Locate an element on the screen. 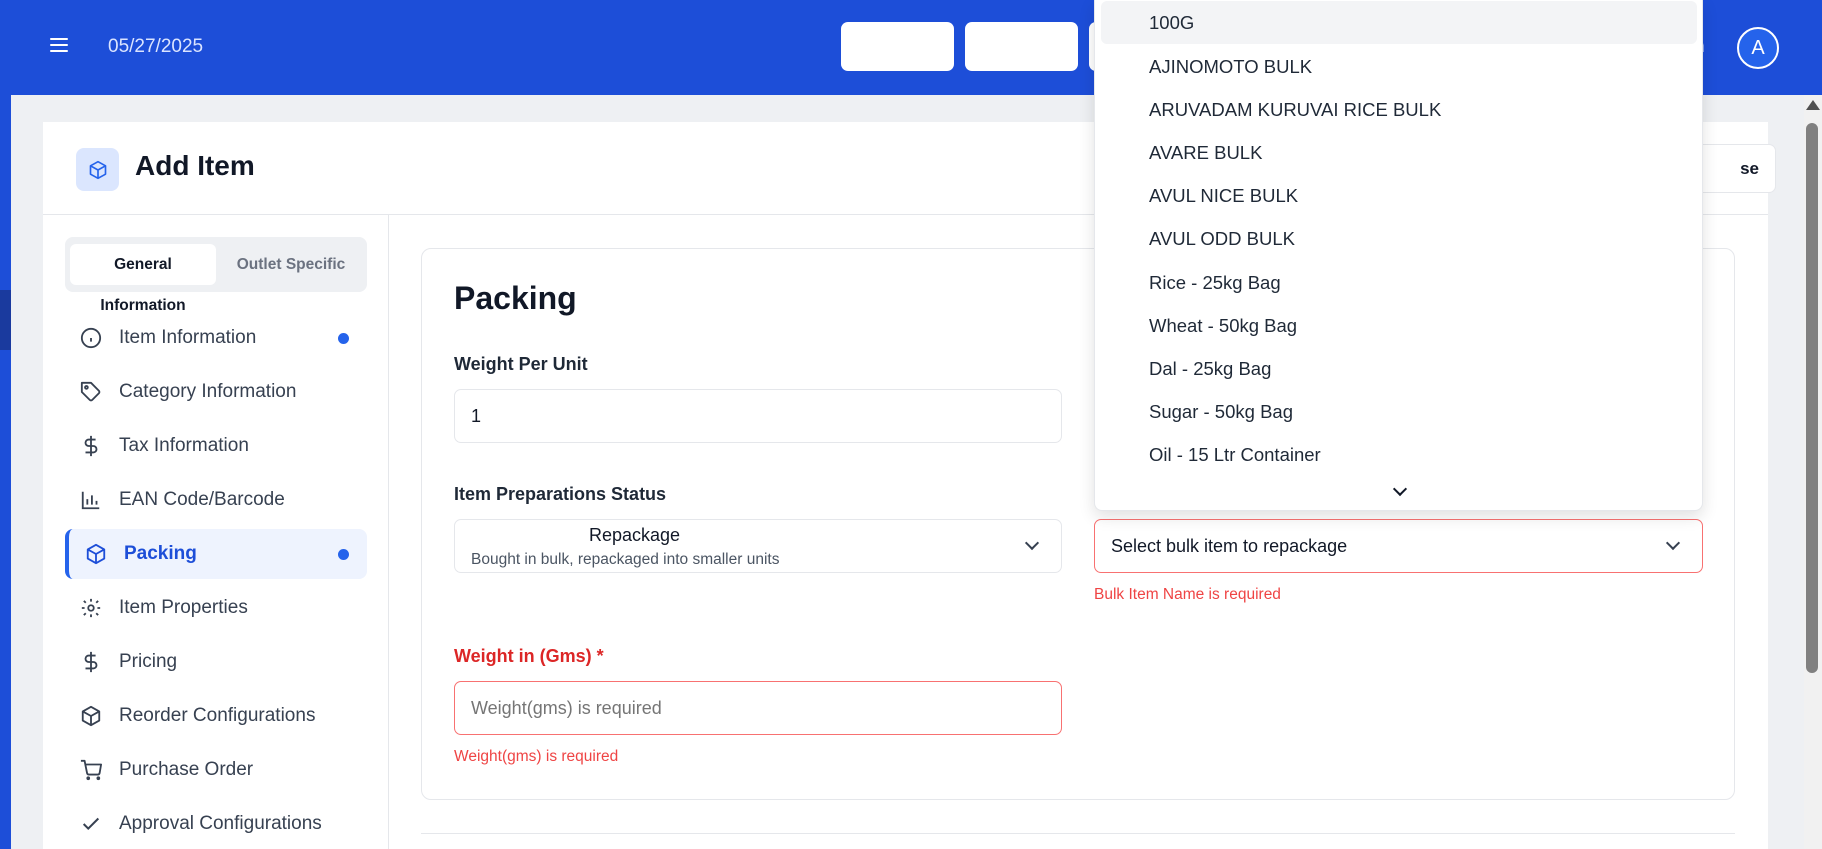 The width and height of the screenshot is (1822, 849). prep-status-value: Repackage is located at coordinates (635, 535).